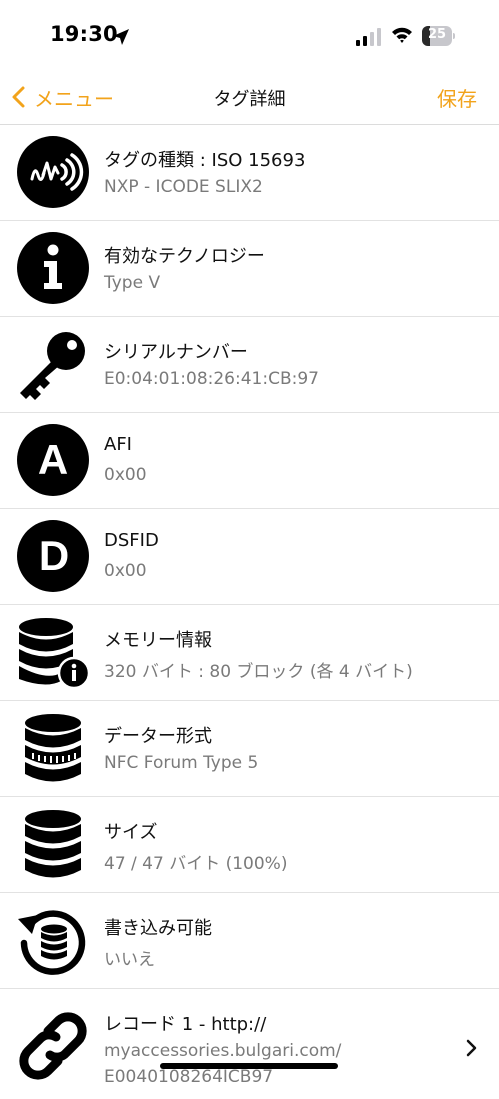 The height and width of the screenshot is (1099, 499). I want to click on link-icon, so click(53, 1046).